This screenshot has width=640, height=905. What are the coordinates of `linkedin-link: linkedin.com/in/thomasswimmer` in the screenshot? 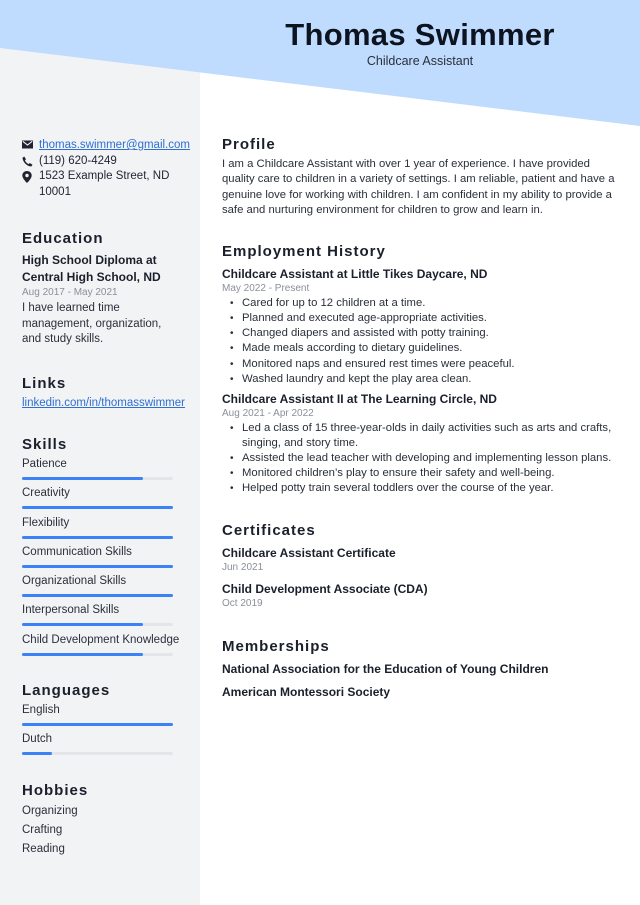 It's located at (103, 403).